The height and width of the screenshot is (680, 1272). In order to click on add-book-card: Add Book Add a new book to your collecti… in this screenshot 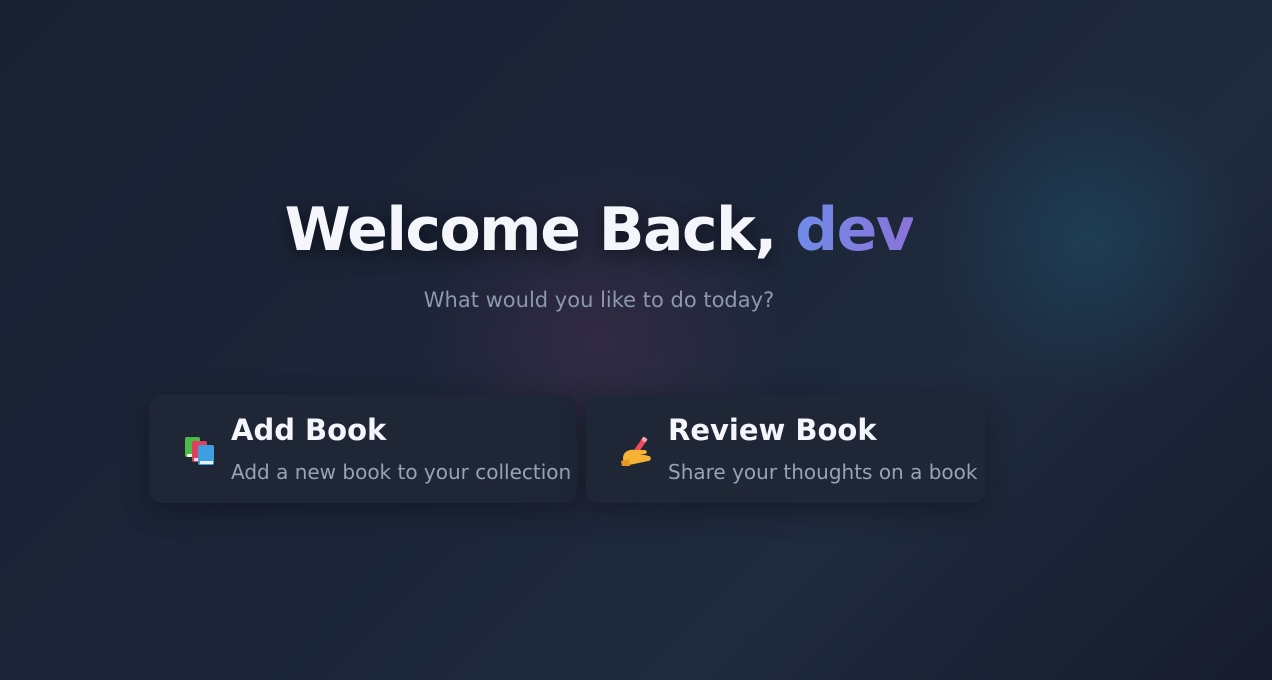, I will do `click(363, 449)`.